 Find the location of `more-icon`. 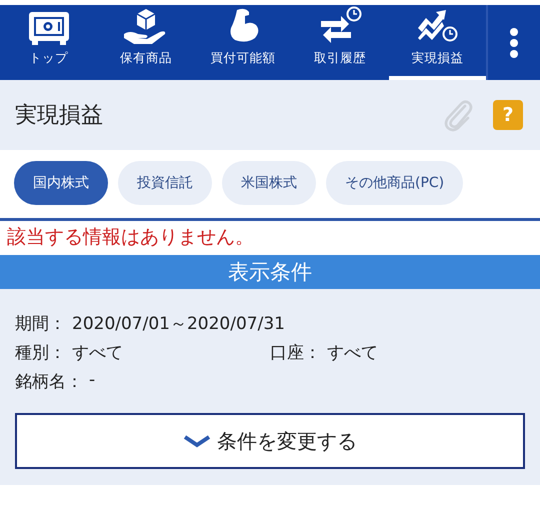

more-icon is located at coordinates (514, 42).